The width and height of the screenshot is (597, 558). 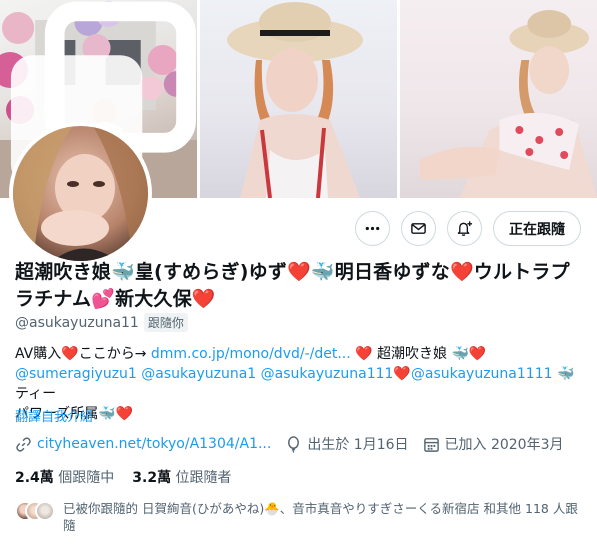 What do you see at coordinates (294, 444) in the screenshot?
I see `balloon-icon` at bounding box center [294, 444].